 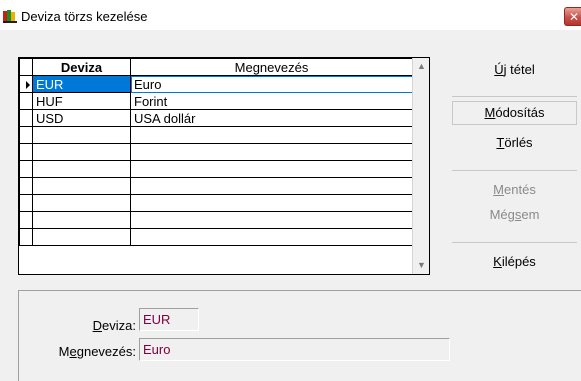 I want to click on scroll-down-arrow-icon: ▼, so click(x=421, y=265).